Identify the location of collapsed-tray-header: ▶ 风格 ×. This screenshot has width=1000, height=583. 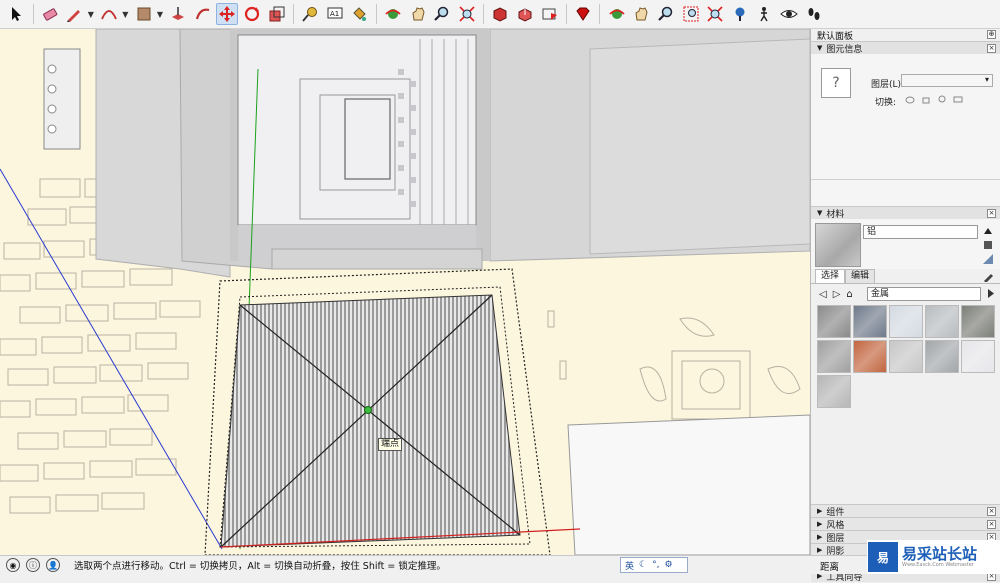
(905, 524).